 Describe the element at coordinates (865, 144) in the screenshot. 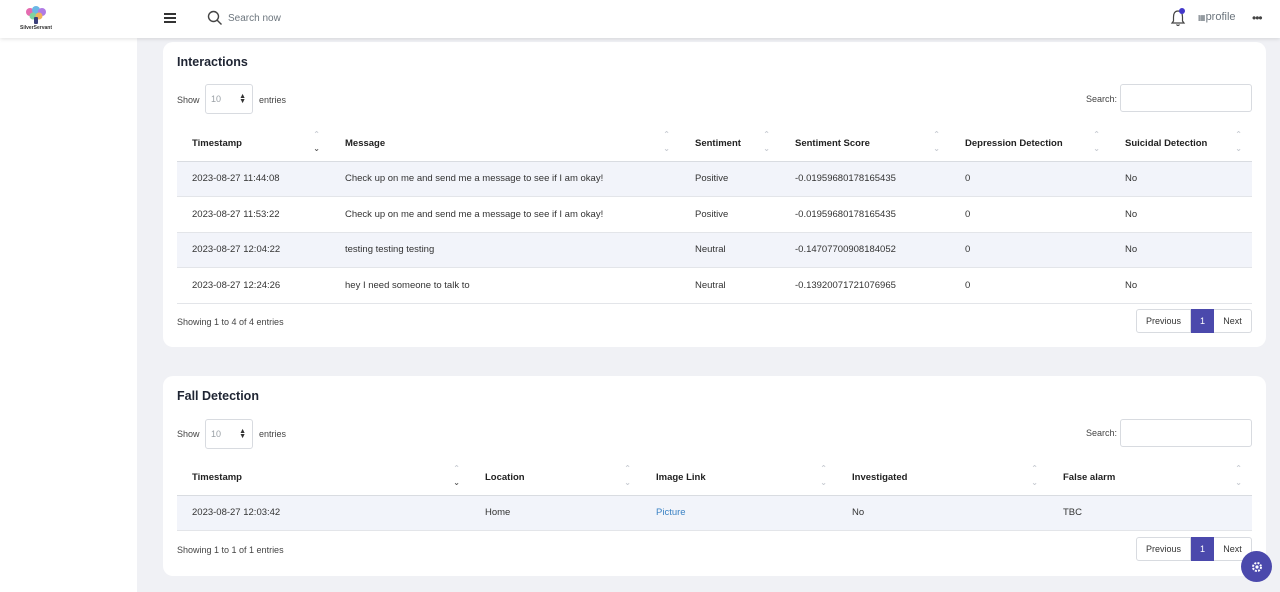

I see `col-header-sentiment-score: Sentiment Score ⌃ ⌄` at that location.